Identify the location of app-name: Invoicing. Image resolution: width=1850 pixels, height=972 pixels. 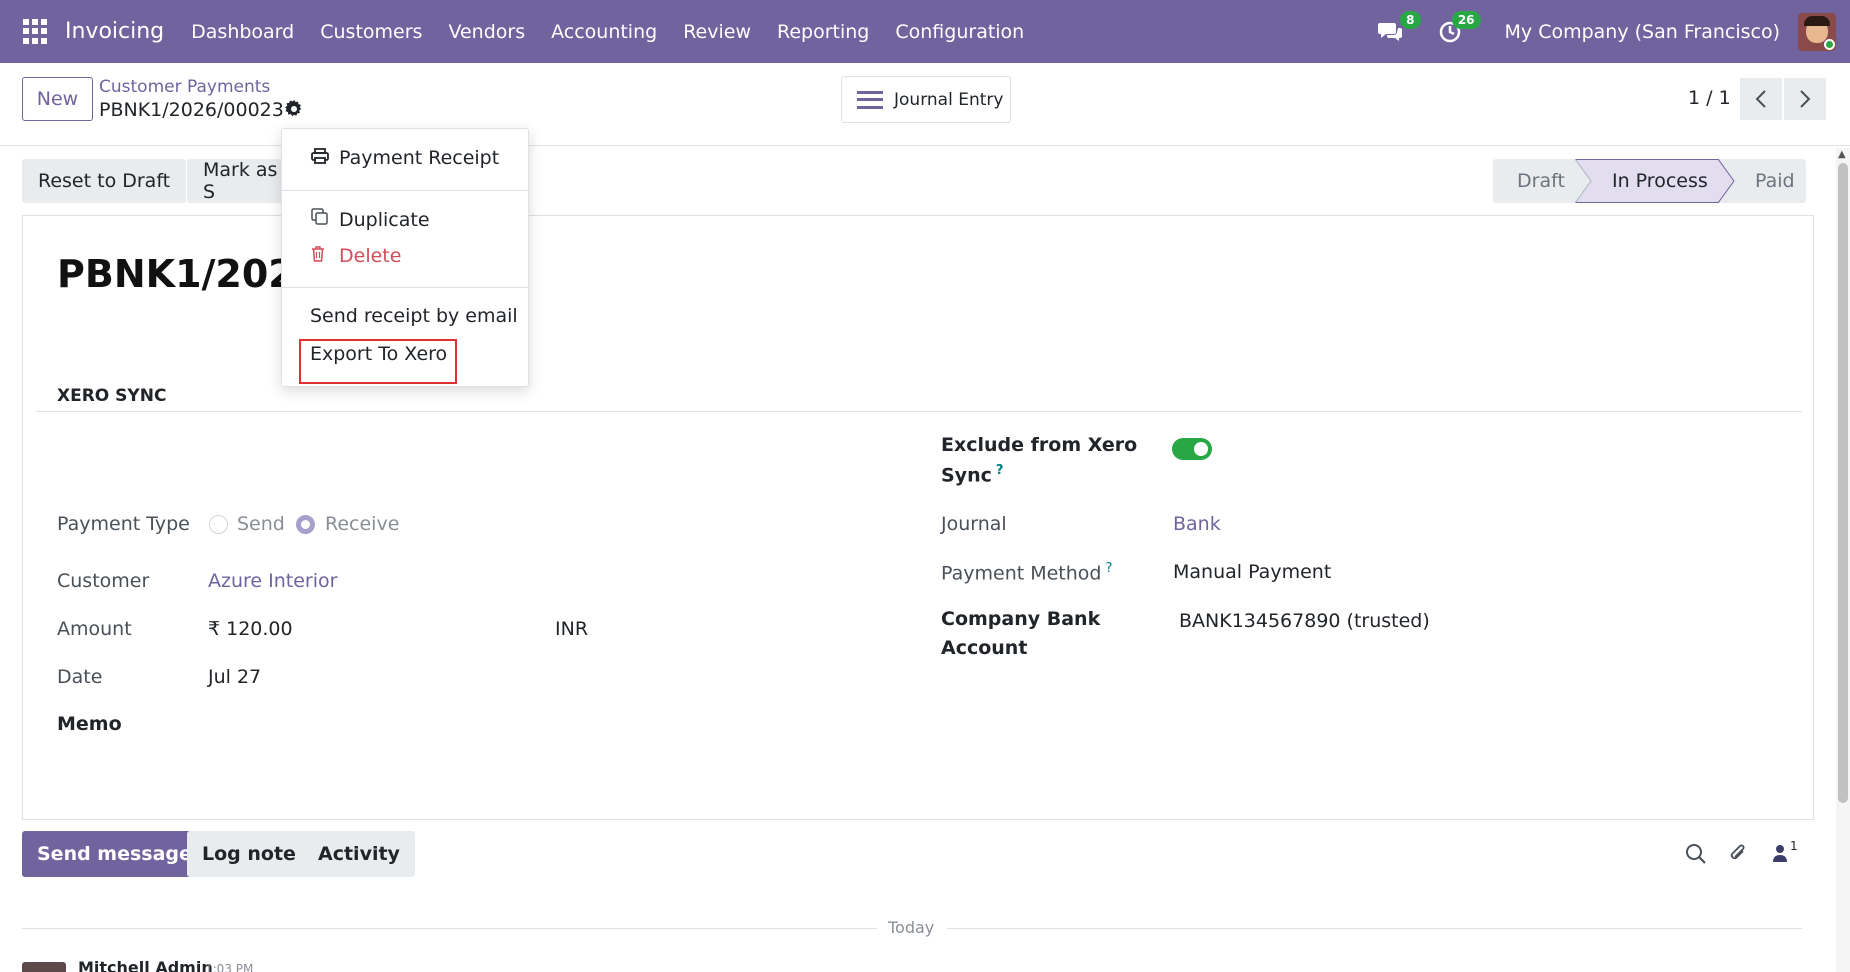
(114, 31).